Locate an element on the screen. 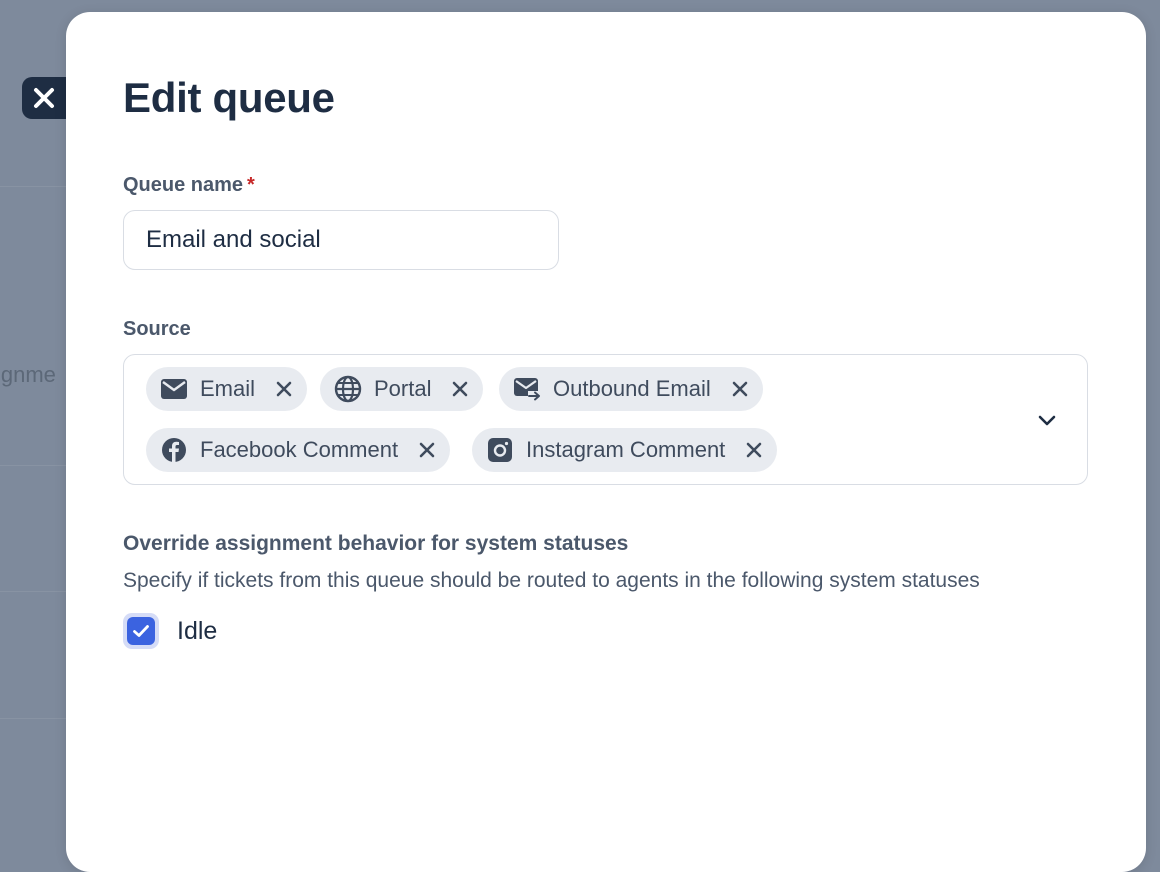 The height and width of the screenshot is (872, 1160). envelope-icon is located at coordinates (174, 389).